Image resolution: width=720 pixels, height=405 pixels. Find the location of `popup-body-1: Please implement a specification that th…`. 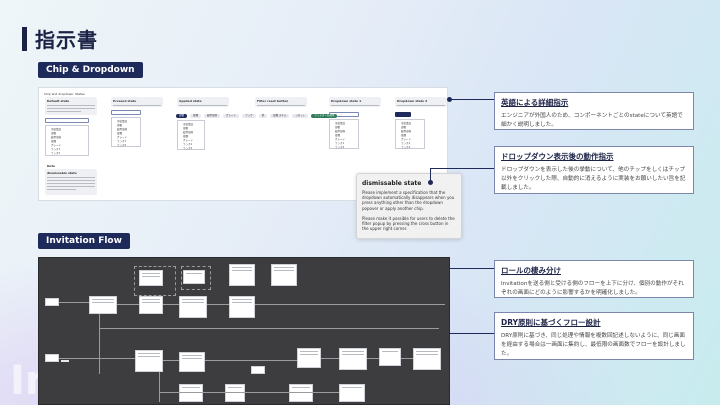

popup-body-1: Please implement a specification that th… is located at coordinates (408, 200).